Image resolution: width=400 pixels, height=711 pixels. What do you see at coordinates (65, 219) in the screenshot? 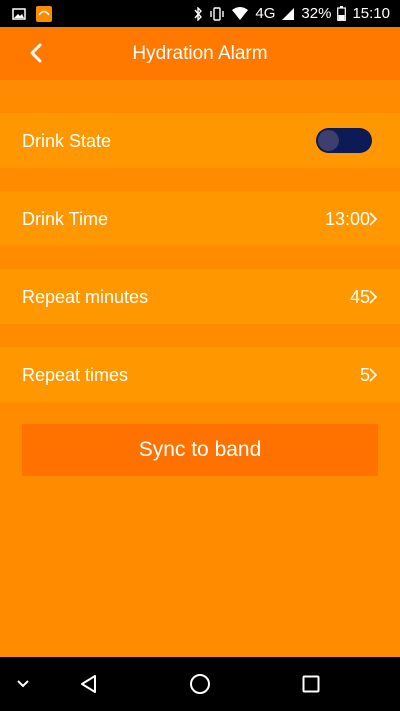
I see `drink-time-label: Drink Time` at bounding box center [65, 219].